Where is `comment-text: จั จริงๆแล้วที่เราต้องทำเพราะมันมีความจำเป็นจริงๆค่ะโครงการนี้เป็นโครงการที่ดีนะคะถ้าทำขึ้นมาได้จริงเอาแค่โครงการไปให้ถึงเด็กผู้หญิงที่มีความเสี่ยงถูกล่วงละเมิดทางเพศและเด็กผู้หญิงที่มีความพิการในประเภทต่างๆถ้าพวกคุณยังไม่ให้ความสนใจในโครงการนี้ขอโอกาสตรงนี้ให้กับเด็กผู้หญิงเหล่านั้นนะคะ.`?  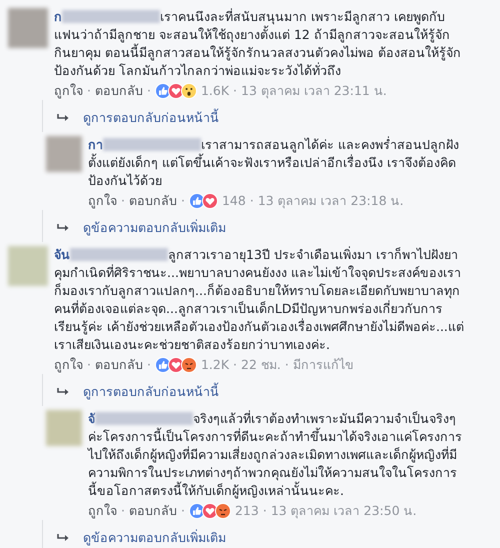
comment-text: จั จริงๆแล้วที่เราต้องทำเพราะมันมีความจำเป็นจริงๆค่ะโครงการนี้เป็นโครงการที่ดีนะคะถ้าทำขึ้นมาได้จริงเอาแค่โครงการไปให้ถึงเด็กผู้หญิงที่มีความเสี่ยงถูกล่วงละเมิดทางเพศและเด็กผู้หญิงที่มีความพิการในประเภทต่างๆถ้าพวกคุณยังไม่ให้ความสนใจในโครงการนี้ขอโอกาสตรงนี้ให้กับเด็กผู้หญิงเหล่านั้นนะคะ. is located at coordinates (275, 455).